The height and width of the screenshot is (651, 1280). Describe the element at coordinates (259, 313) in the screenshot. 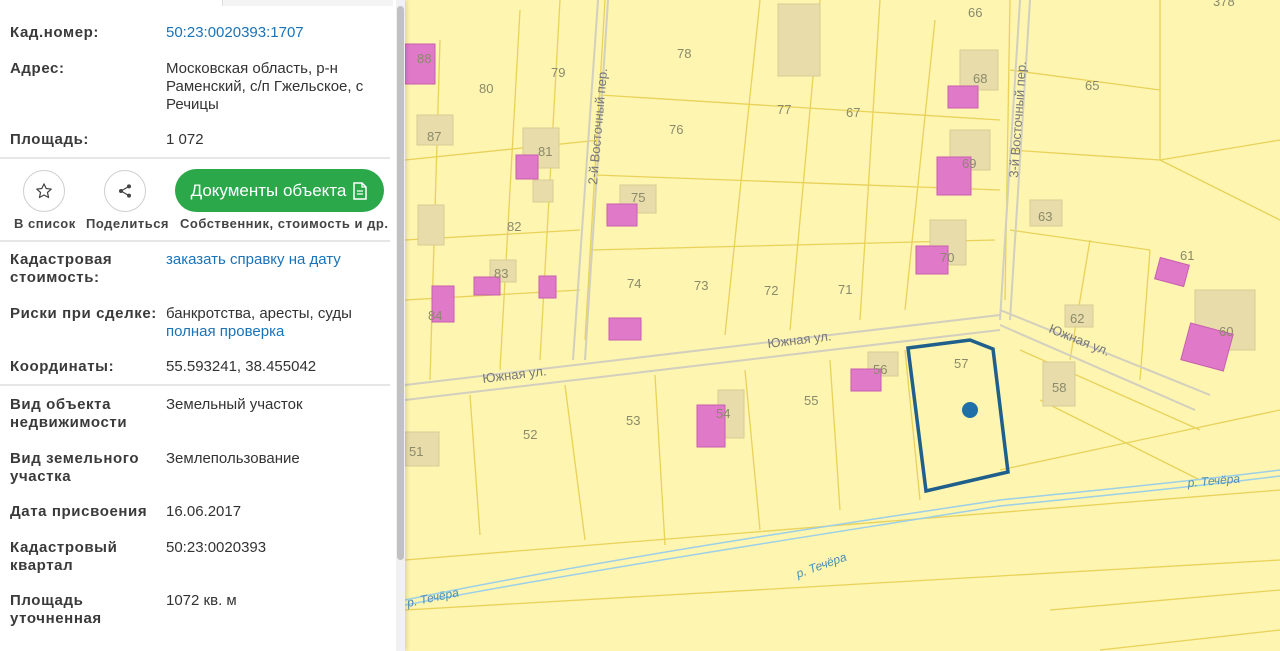

I see `risks-value: банкротства, аресты, суды` at that location.